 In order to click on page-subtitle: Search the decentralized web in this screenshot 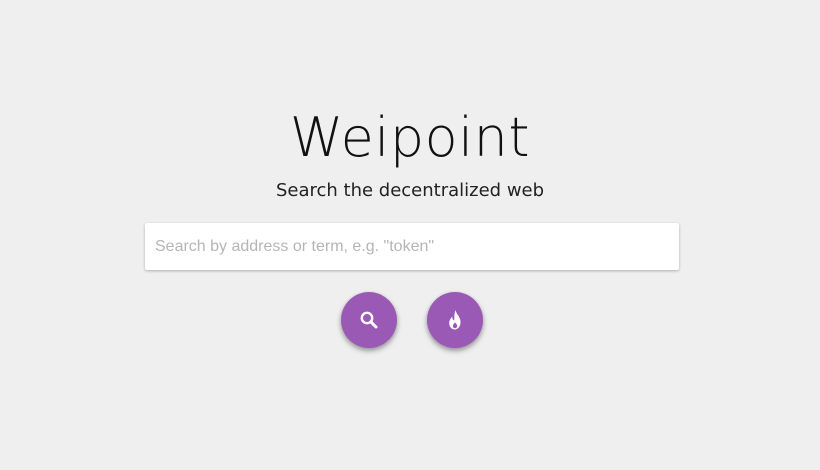, I will do `click(410, 190)`.